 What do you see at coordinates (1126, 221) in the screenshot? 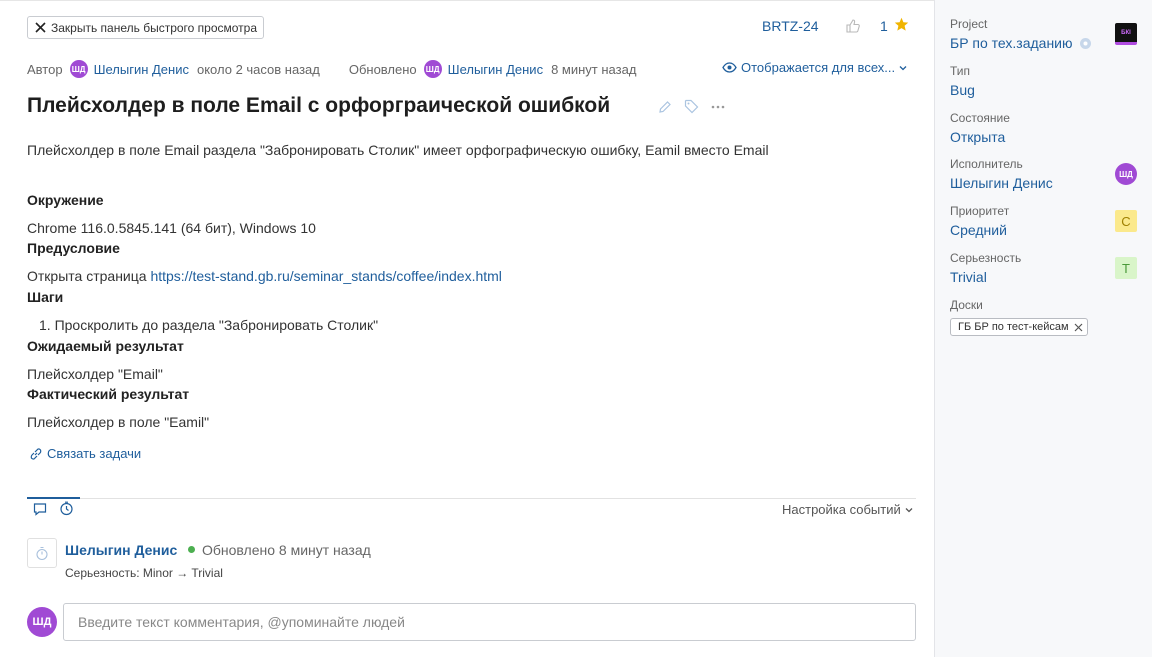
I see `priority-badge: С` at bounding box center [1126, 221].